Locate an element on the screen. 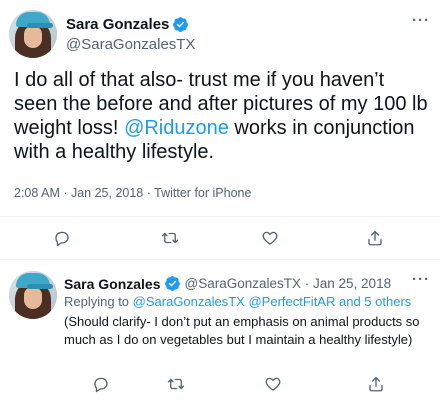 This screenshot has height=408, width=440. reply-date: Jan 25, 2018 is located at coordinates (352, 283).